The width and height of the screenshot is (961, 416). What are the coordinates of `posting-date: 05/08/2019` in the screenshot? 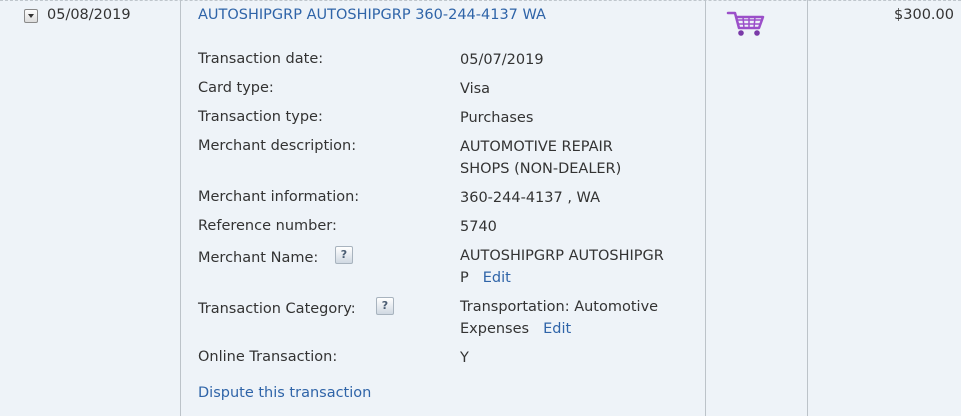 It's located at (89, 15).